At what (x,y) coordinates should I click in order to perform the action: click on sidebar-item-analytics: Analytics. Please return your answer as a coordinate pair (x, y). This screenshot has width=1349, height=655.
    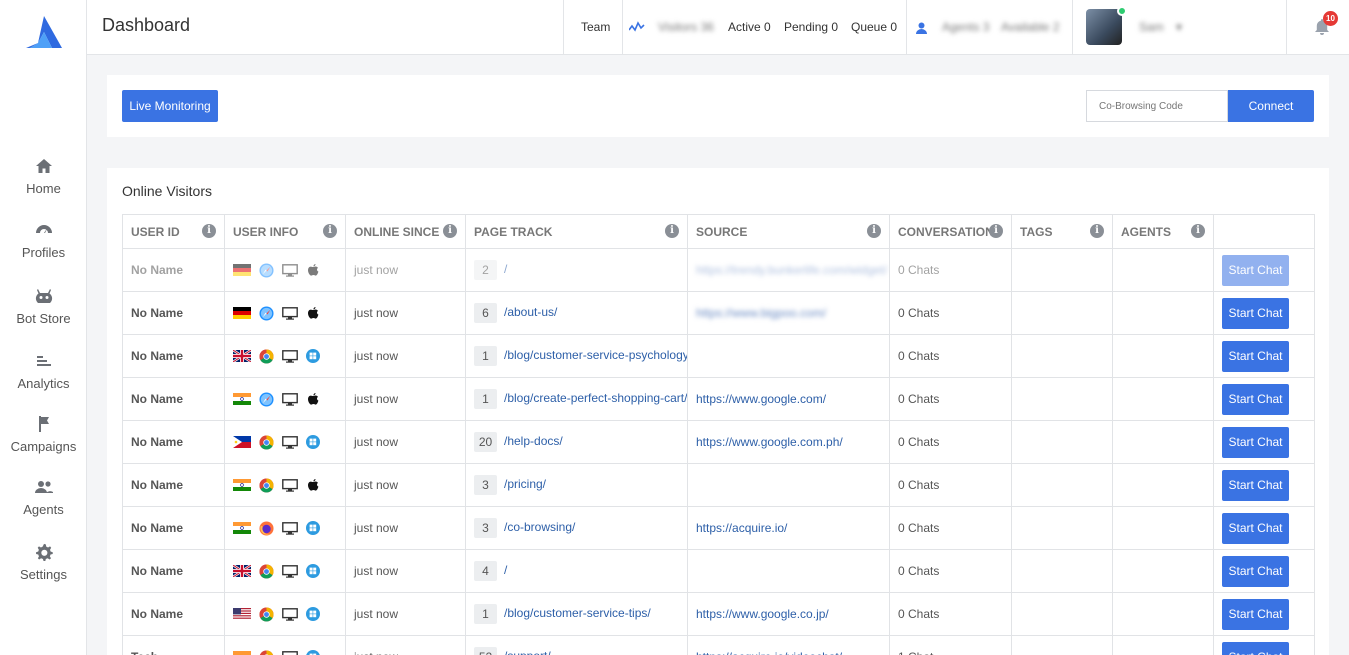
    Looking at the image, I should click on (43, 371).